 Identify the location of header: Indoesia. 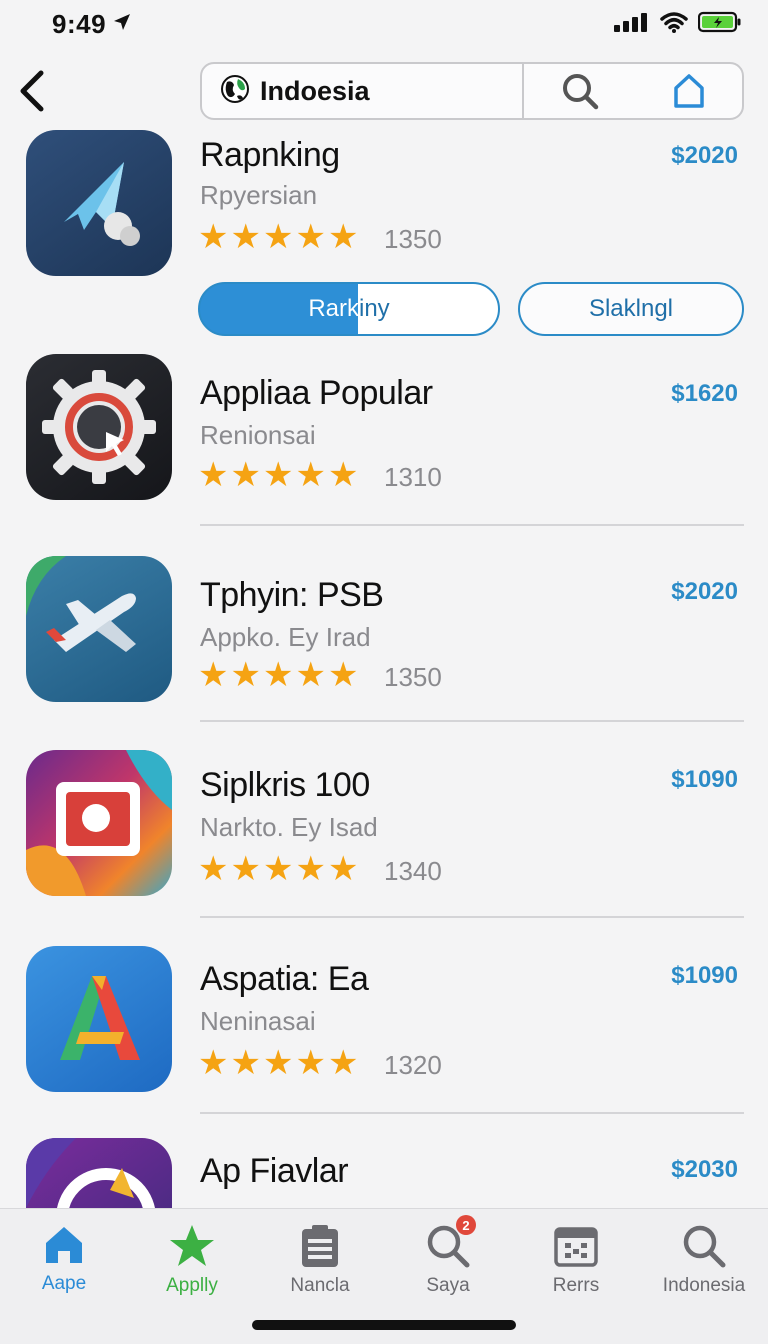
(384, 92).